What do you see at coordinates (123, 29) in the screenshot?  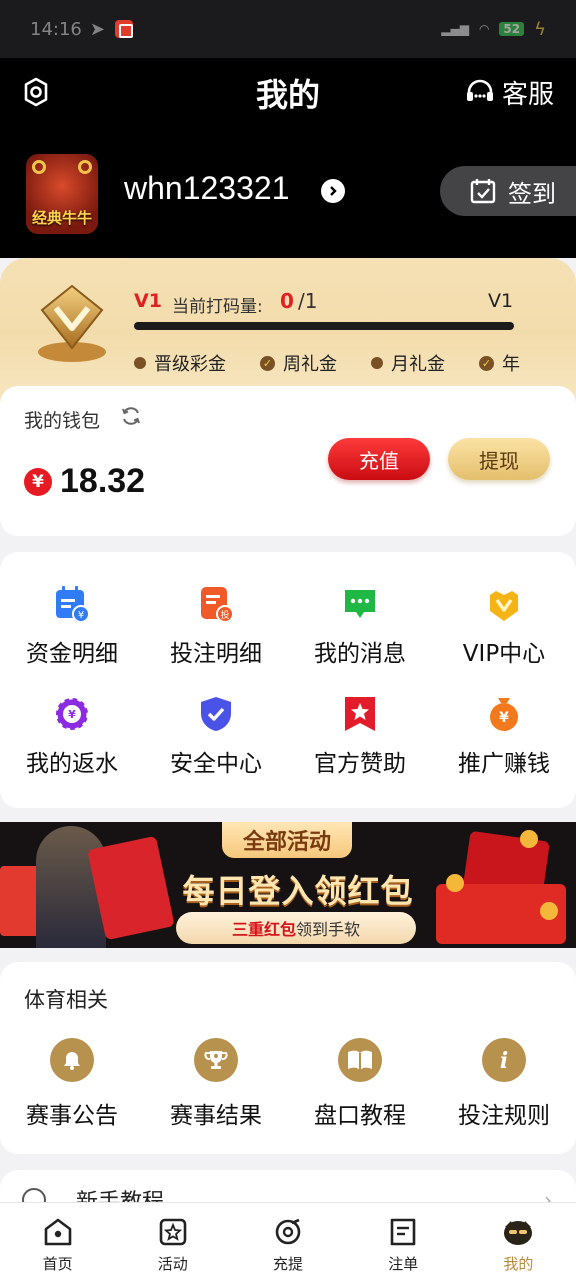 I see `app-notification-icon` at bounding box center [123, 29].